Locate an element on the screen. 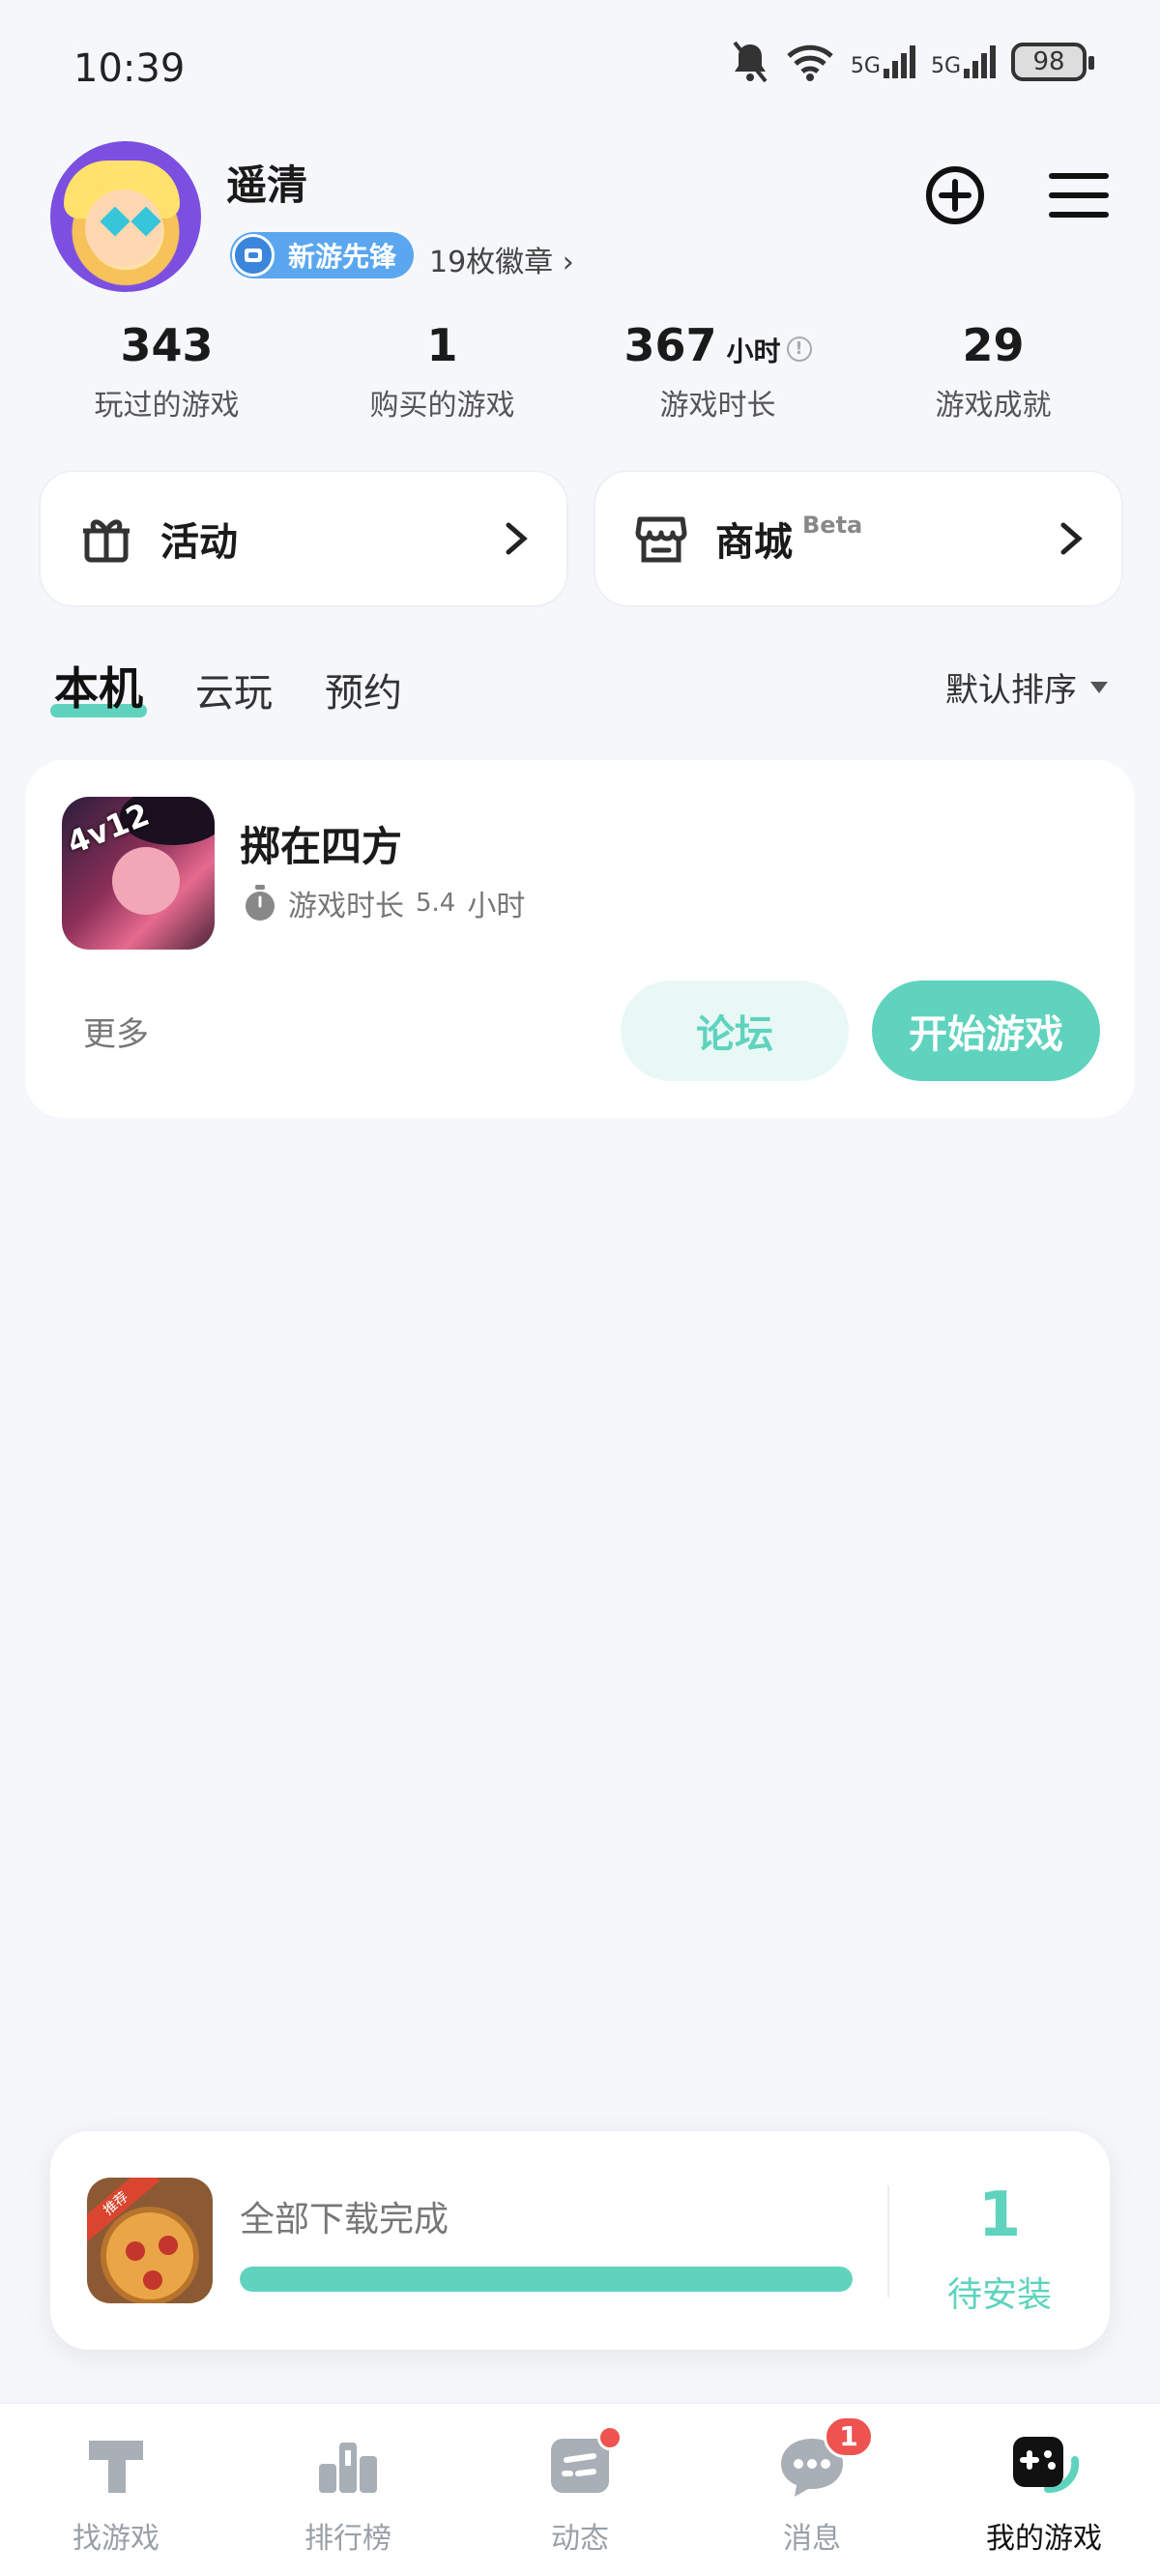  battery-icon: 98 is located at coordinates (1053, 62).